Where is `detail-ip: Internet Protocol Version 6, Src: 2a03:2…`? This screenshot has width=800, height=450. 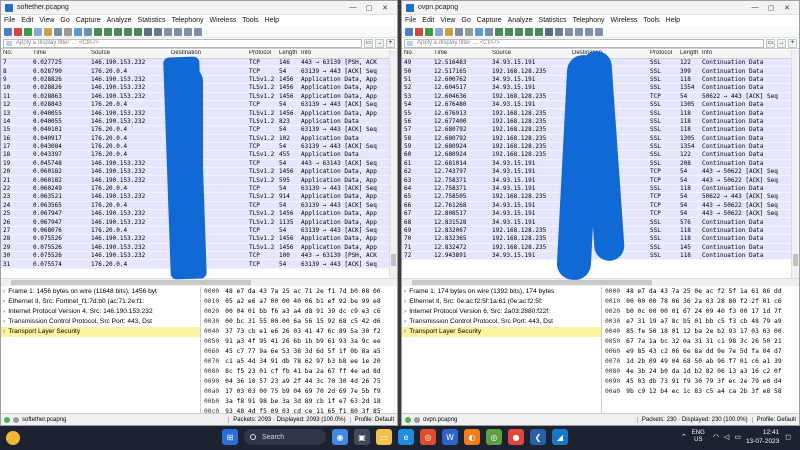 detail-ip: Internet Protocol Version 6, Src: 2a03:2… is located at coordinates (501, 312).